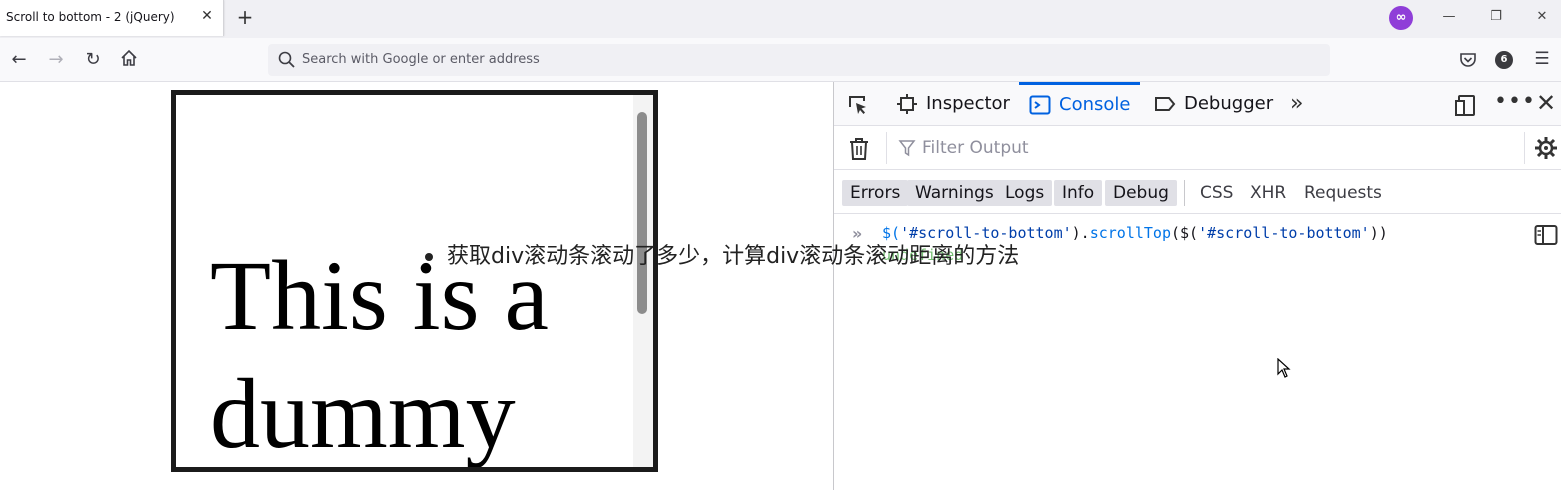 The width and height of the screenshot is (1561, 490). What do you see at coordinates (1466, 105) in the screenshot?
I see `dock-side-icon` at bounding box center [1466, 105].